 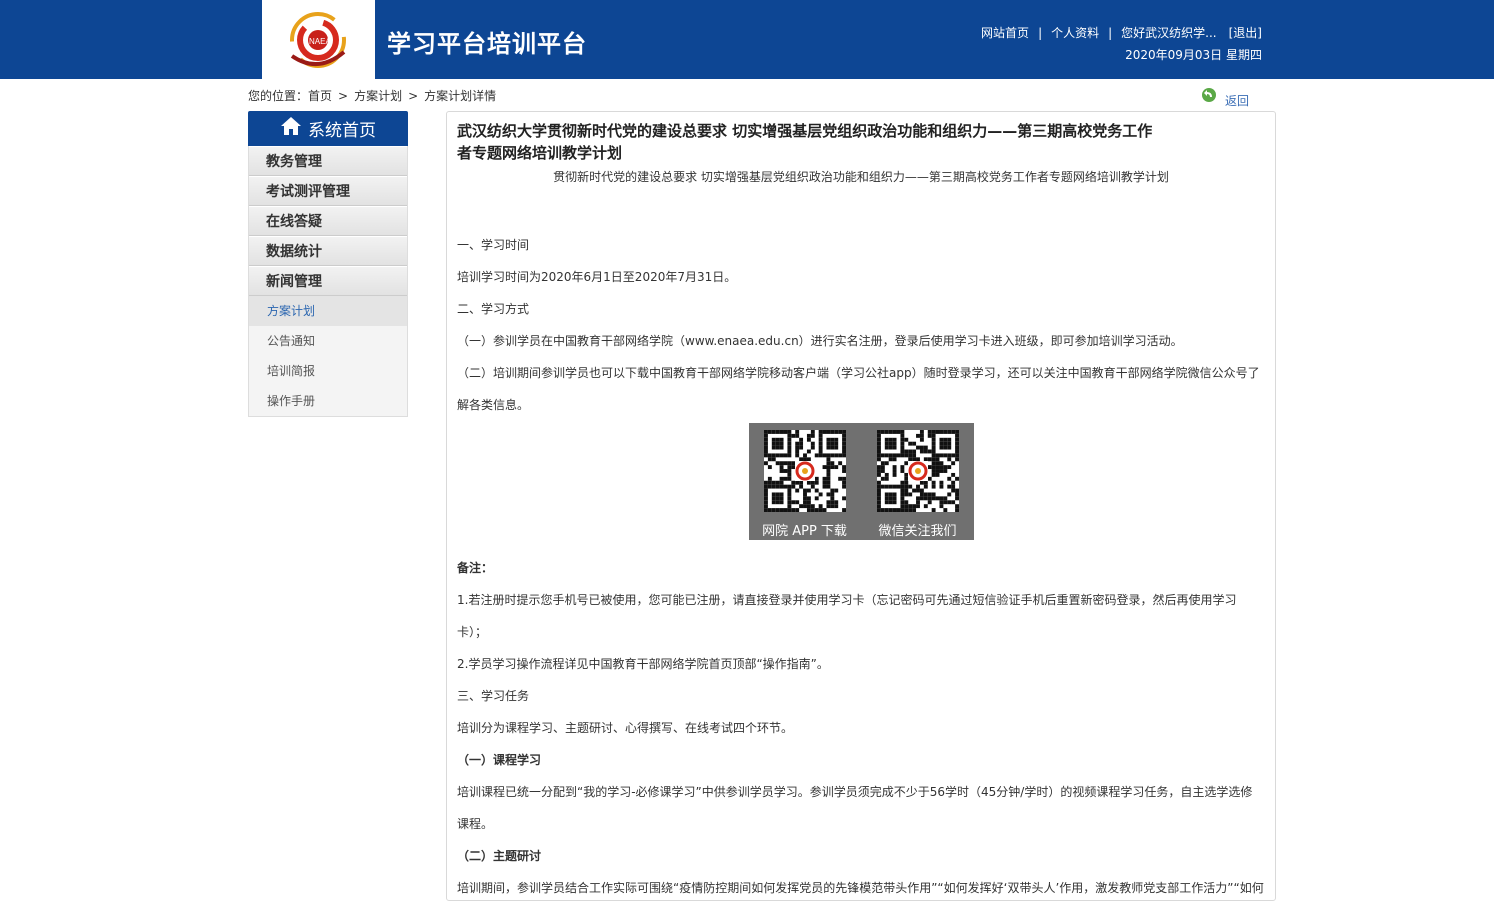 I want to click on app-qr-code-icon, so click(x=804, y=471).